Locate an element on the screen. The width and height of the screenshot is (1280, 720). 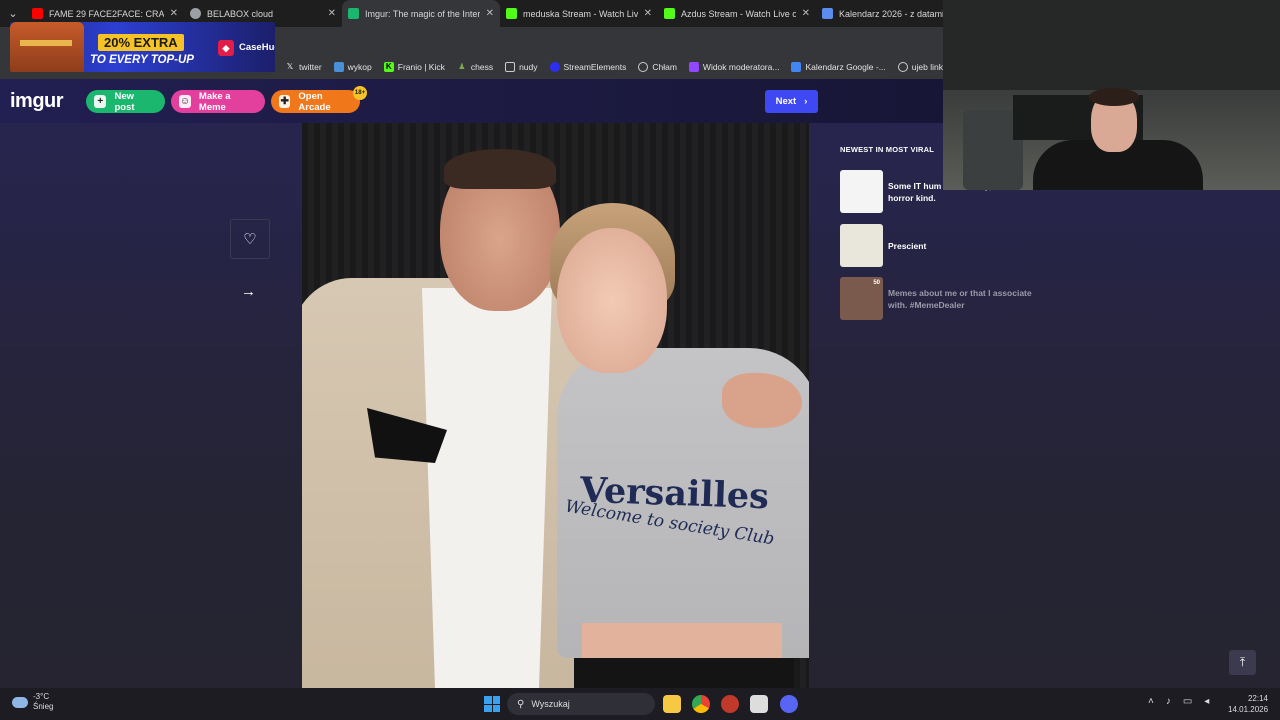
heart-icon: ♡ is located at coordinates (250, 239).